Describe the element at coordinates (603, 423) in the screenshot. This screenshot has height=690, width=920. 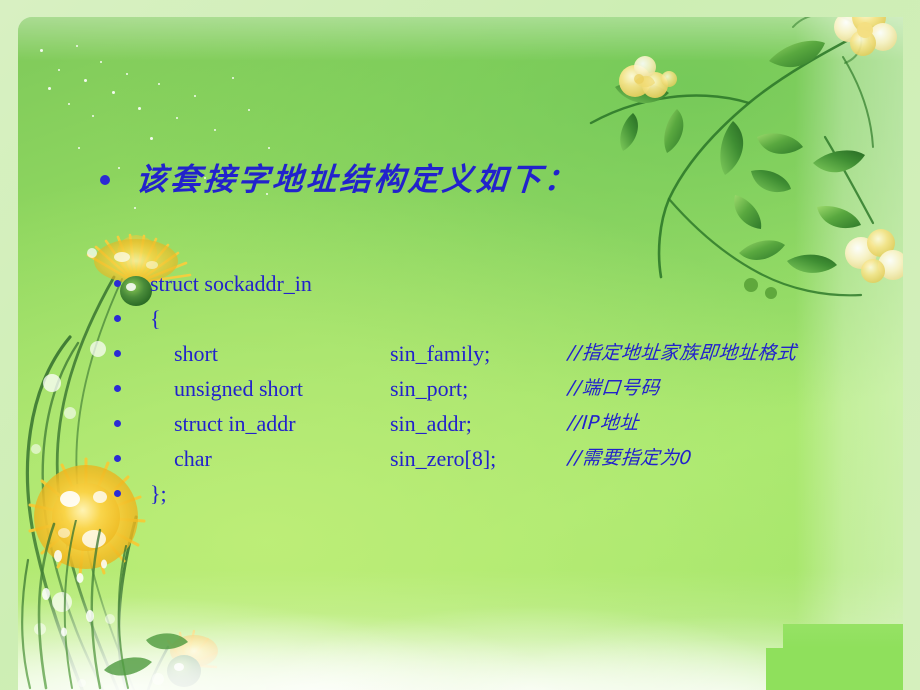
I see `code-comment: //IP地址` at that location.